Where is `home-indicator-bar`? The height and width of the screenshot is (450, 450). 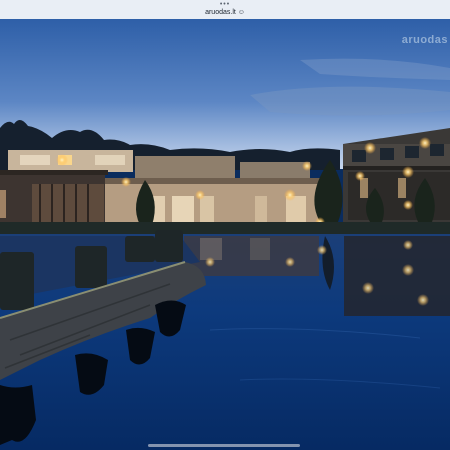 home-indicator-bar is located at coordinates (224, 445).